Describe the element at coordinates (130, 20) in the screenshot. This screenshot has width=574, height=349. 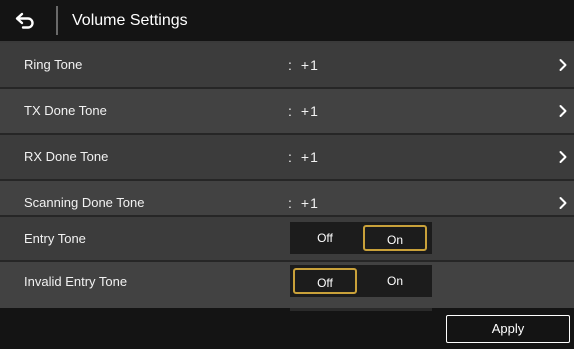
I see `page-title: Volume Settings` at that location.